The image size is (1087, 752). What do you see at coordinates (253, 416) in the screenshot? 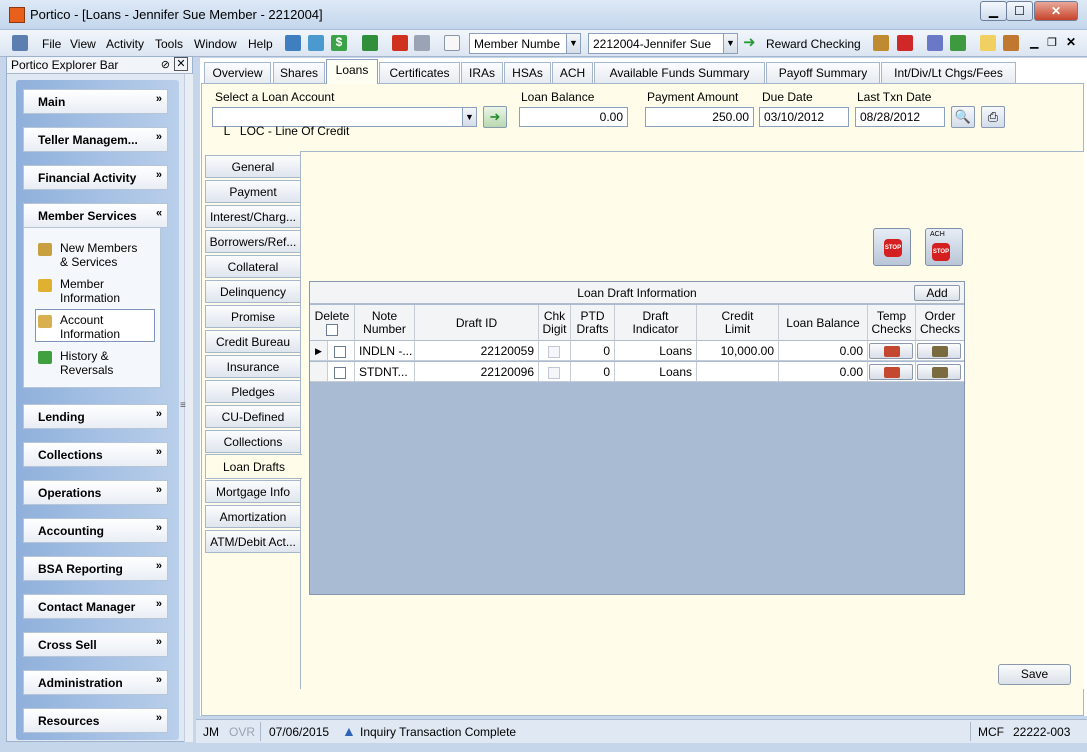
I see `side-tab-cu-defined: CU-Defined` at bounding box center [253, 416].